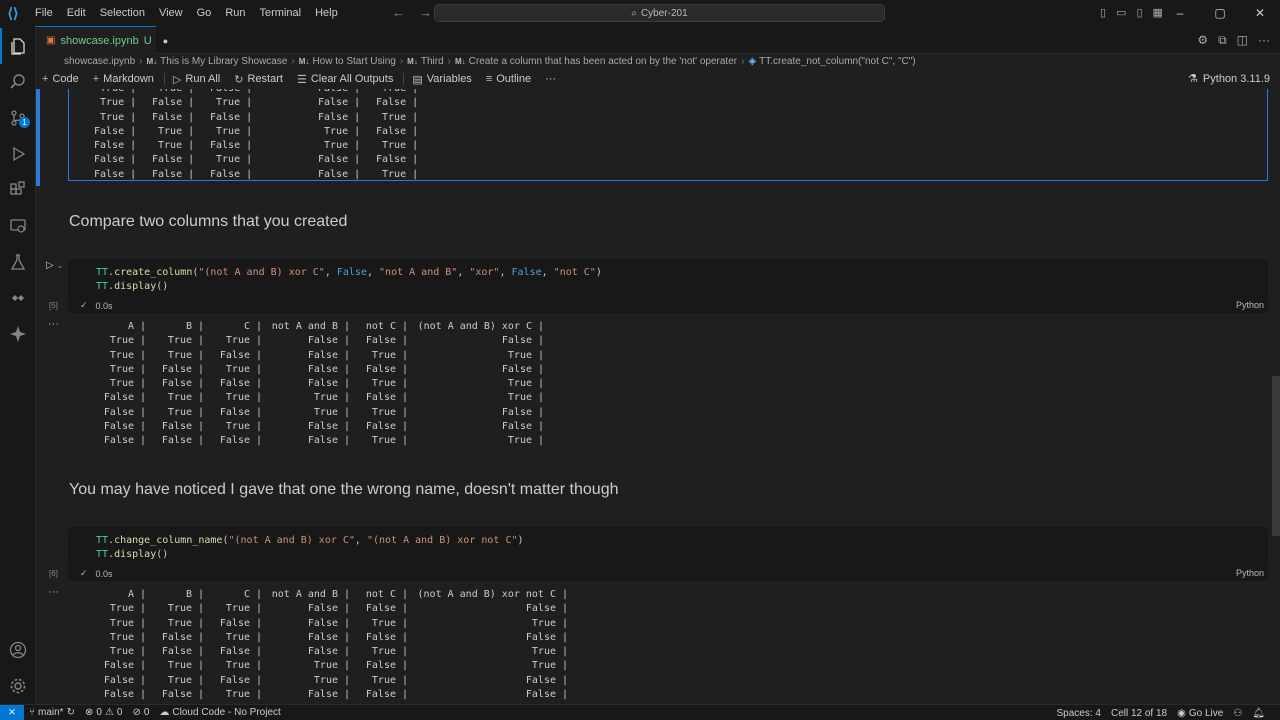 The width and height of the screenshot is (1280, 720). What do you see at coordinates (837, 61) in the screenshot?
I see `breadcrumb-item-cell: TT.create_not_column("not C", "C")` at bounding box center [837, 61].